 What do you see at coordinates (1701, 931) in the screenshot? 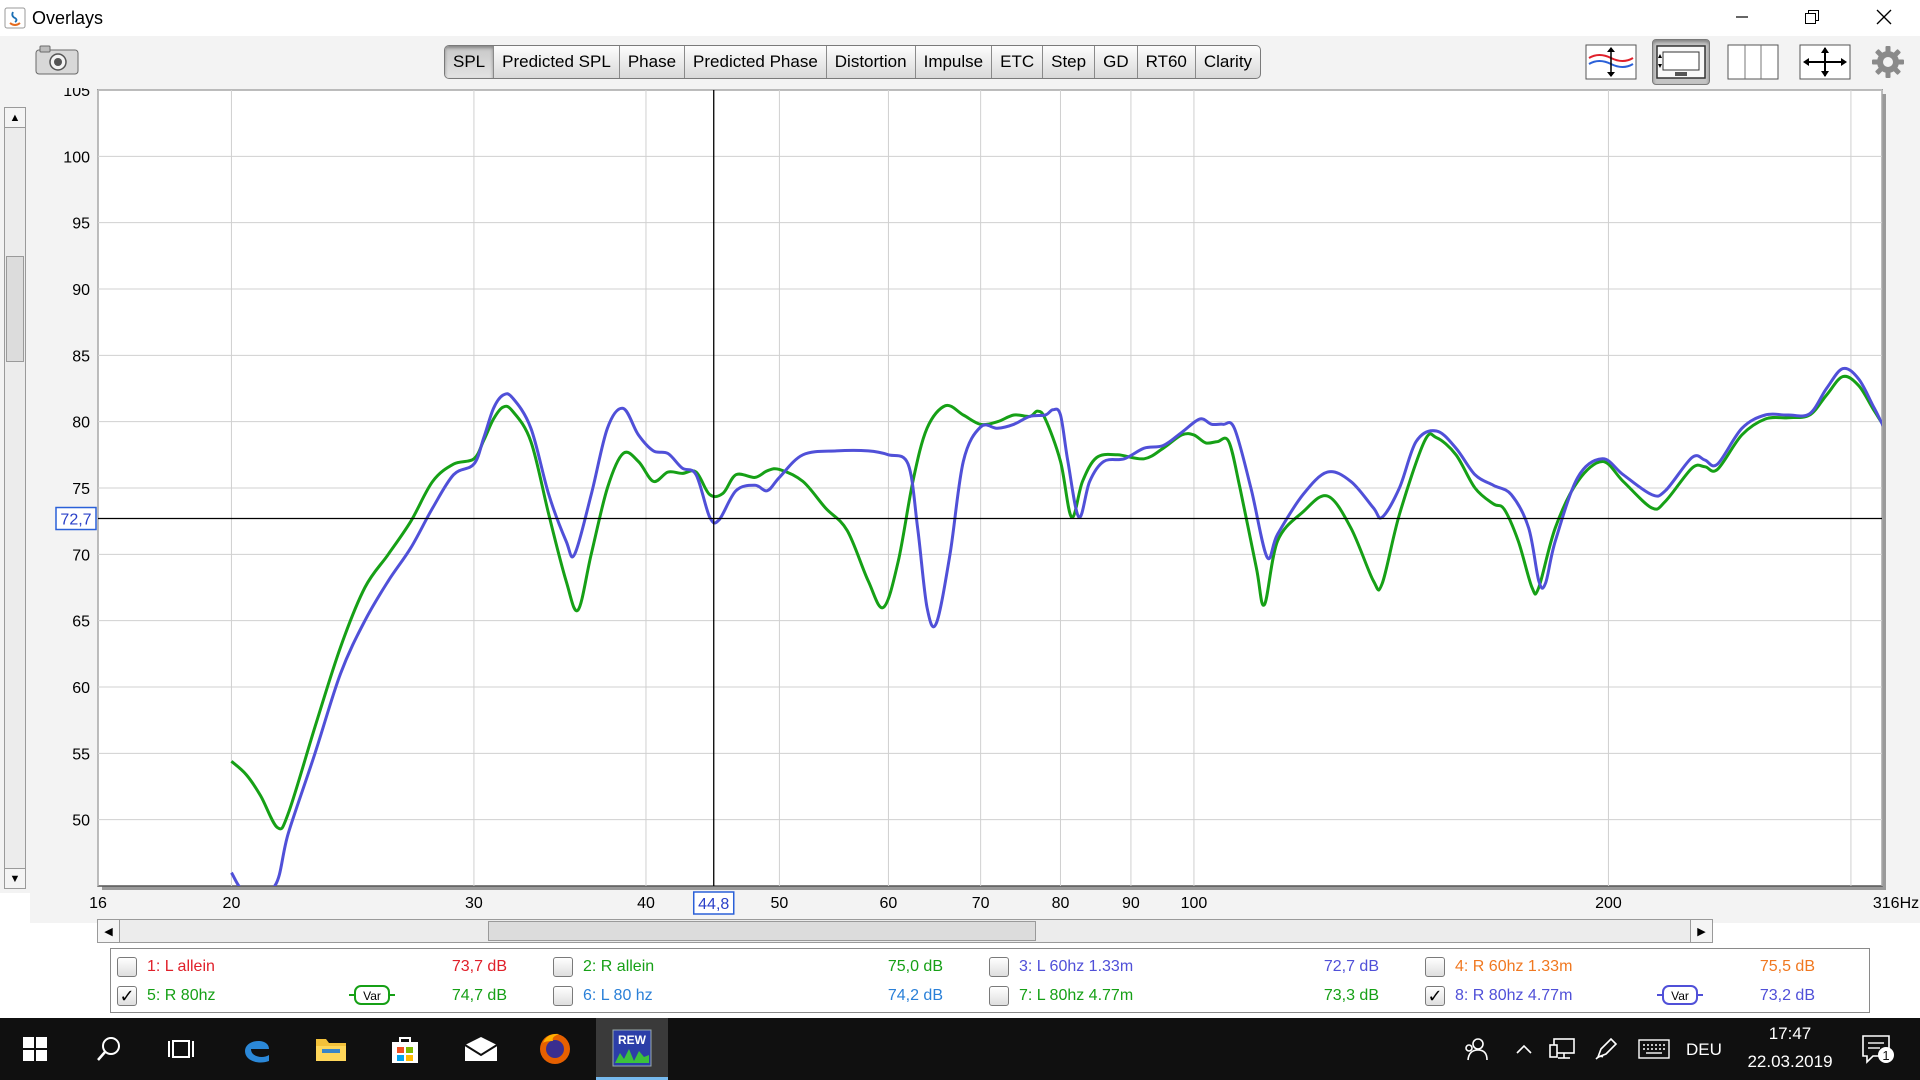
I see `scroll-right-icon: ▶` at bounding box center [1701, 931].